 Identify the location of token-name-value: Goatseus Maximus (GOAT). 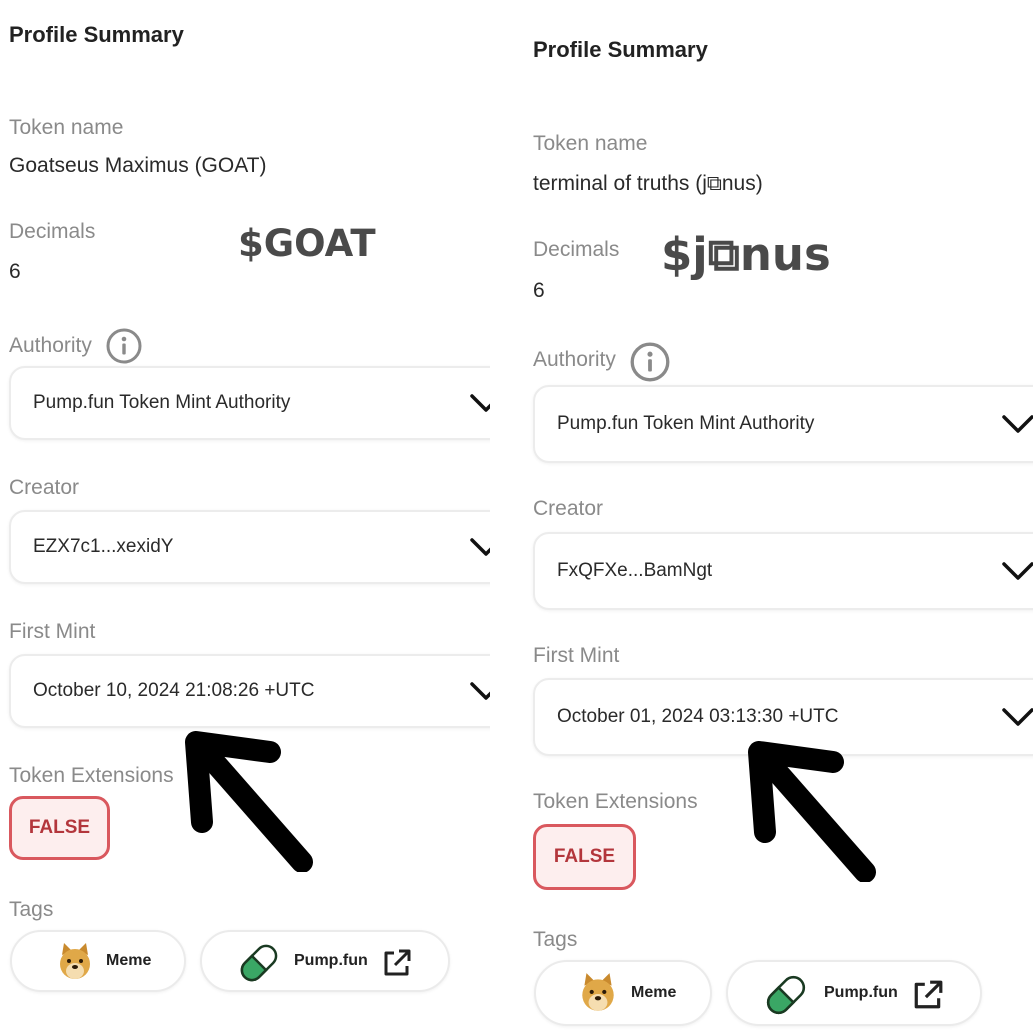
(138, 165).